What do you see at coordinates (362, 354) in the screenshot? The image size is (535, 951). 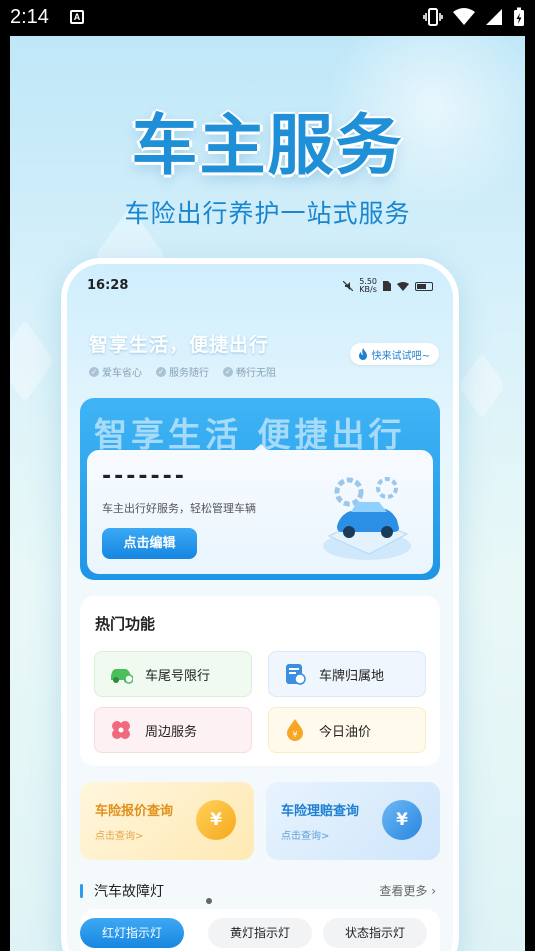 I see `flame-icon` at bounding box center [362, 354].